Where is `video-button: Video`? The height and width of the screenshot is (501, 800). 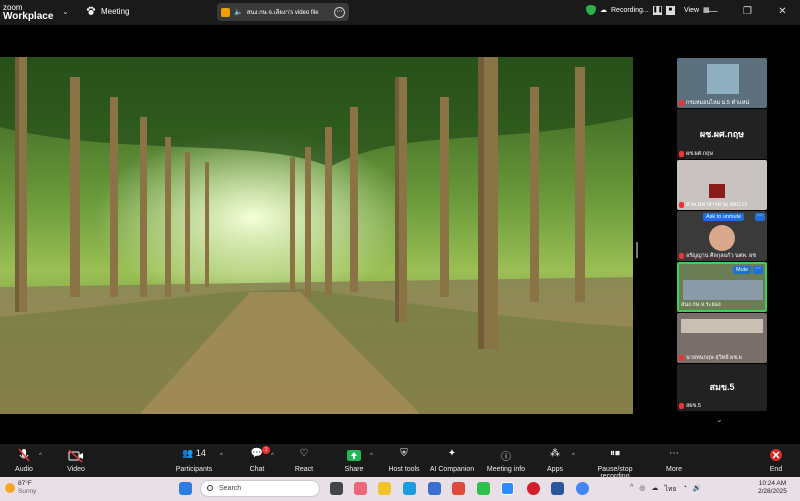
video-button: Video is located at coordinates (76, 460).